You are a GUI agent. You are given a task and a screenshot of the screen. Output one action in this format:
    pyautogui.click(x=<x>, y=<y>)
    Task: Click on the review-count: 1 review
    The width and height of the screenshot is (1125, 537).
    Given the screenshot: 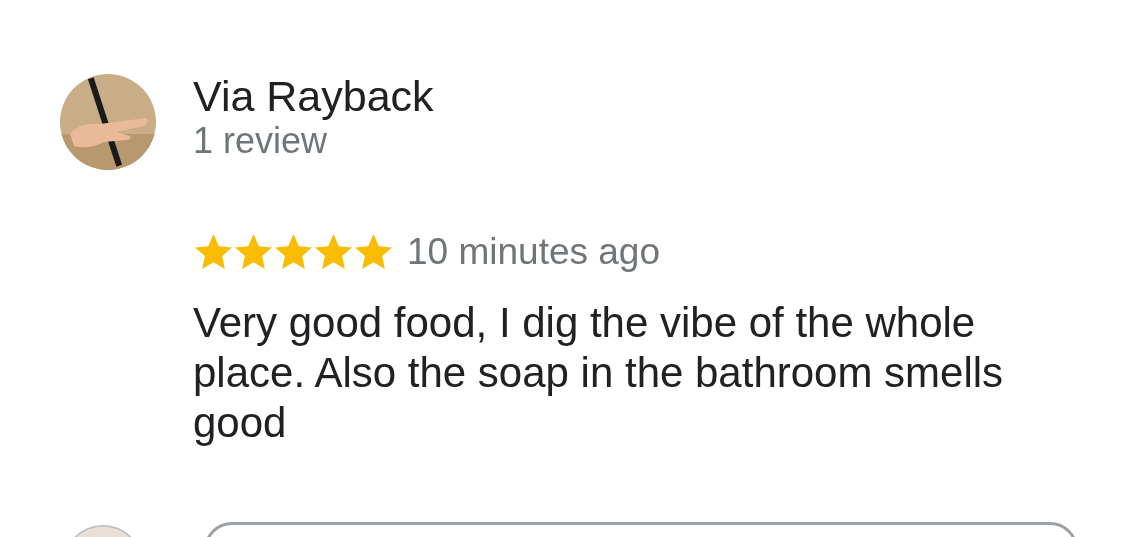 What is the action you would take?
    pyautogui.click(x=260, y=141)
    